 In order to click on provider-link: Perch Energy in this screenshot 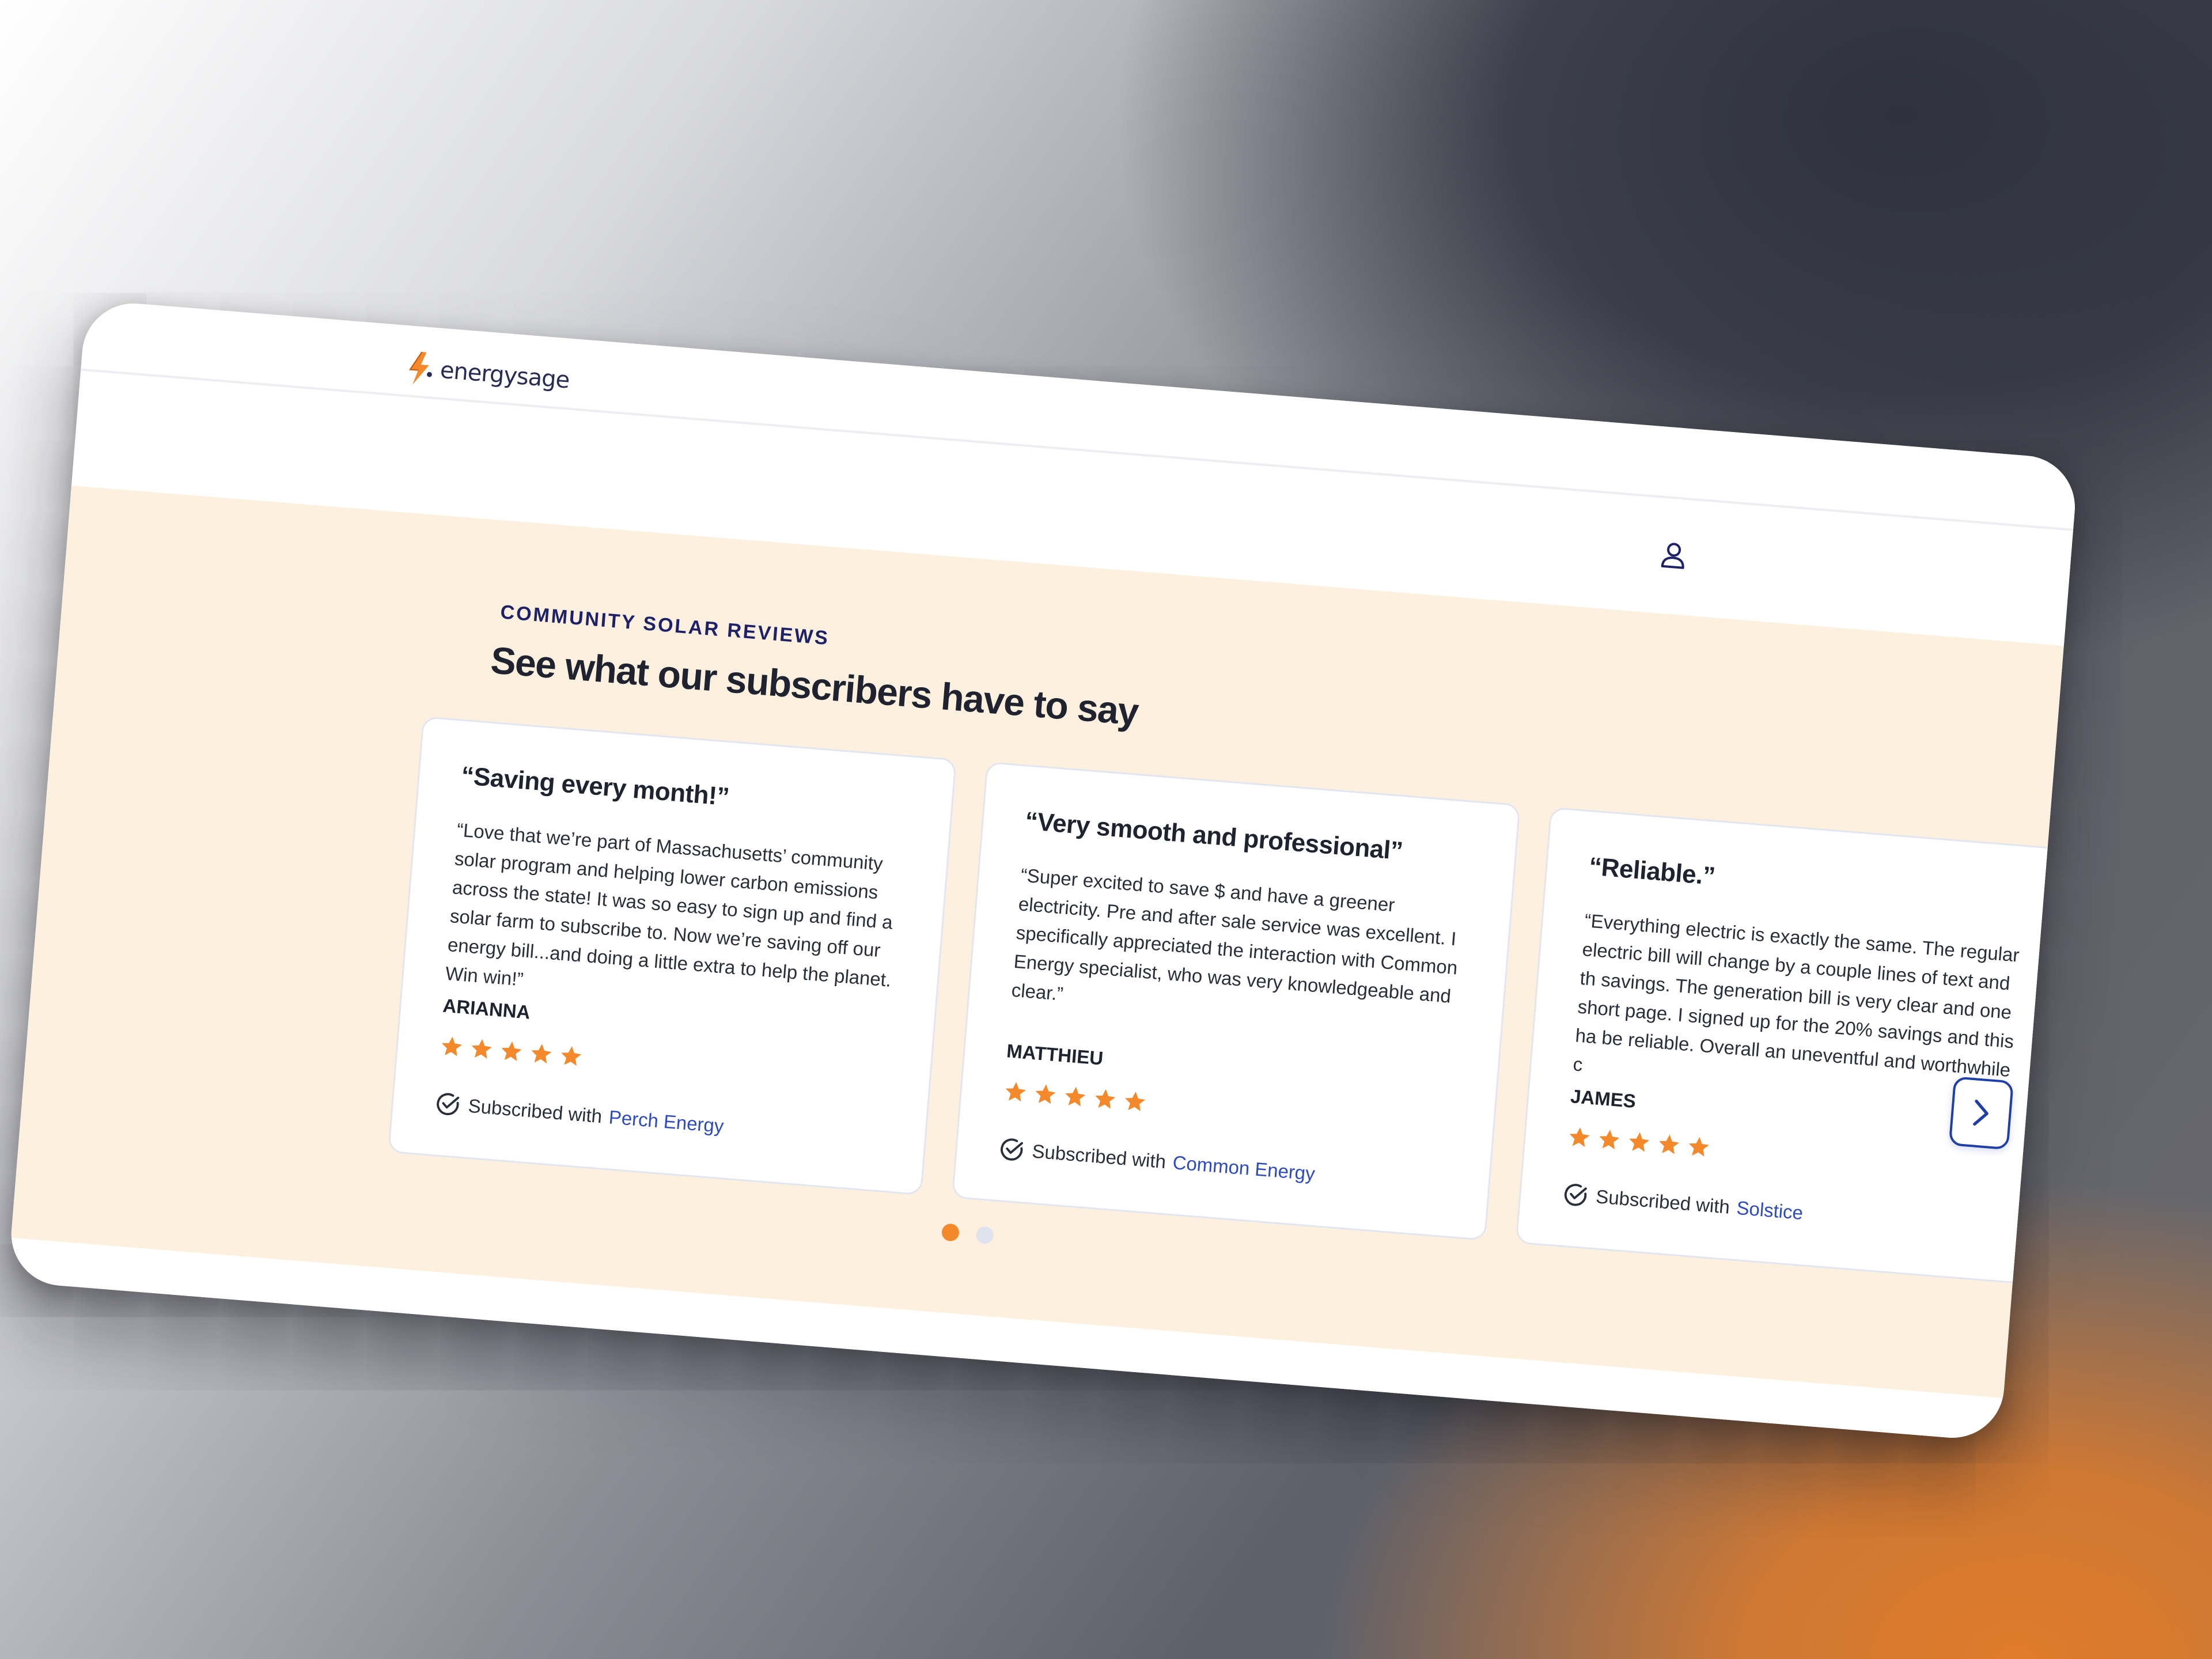, I will do `click(666, 1121)`.